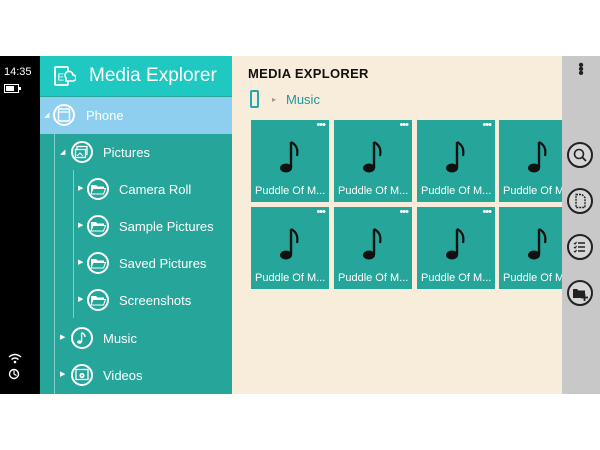 The height and width of the screenshot is (450, 600). Describe the element at coordinates (82, 338) in the screenshot. I see `music-icon` at that location.